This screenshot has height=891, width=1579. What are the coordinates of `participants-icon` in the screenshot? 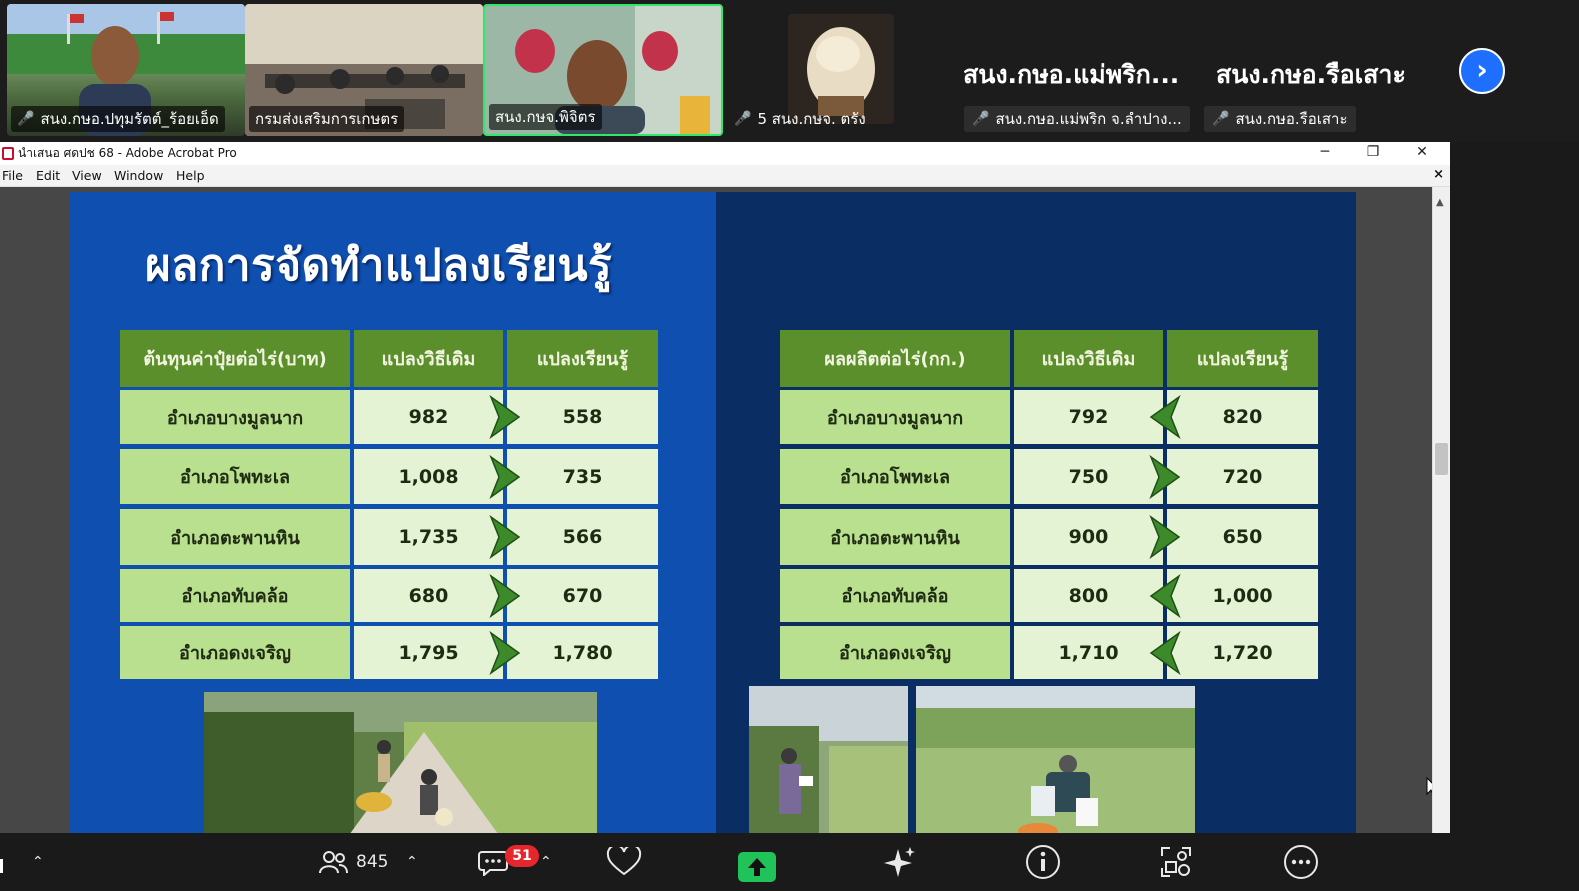 It's located at (333, 862).